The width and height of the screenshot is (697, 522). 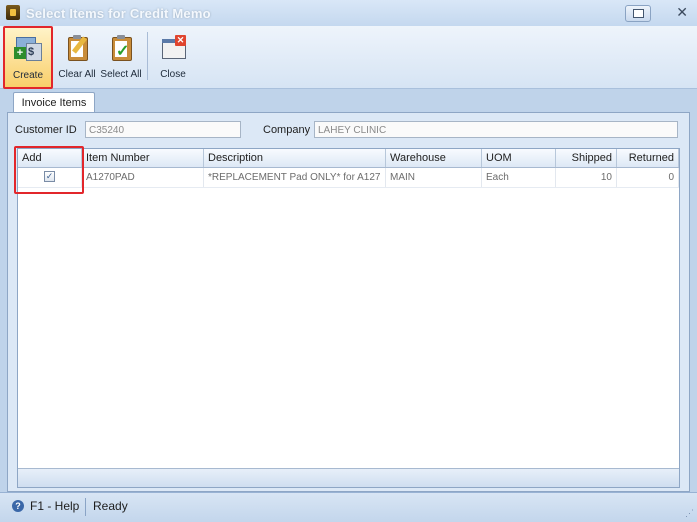 I want to click on warehouse-cell: MAIN, so click(x=434, y=177).